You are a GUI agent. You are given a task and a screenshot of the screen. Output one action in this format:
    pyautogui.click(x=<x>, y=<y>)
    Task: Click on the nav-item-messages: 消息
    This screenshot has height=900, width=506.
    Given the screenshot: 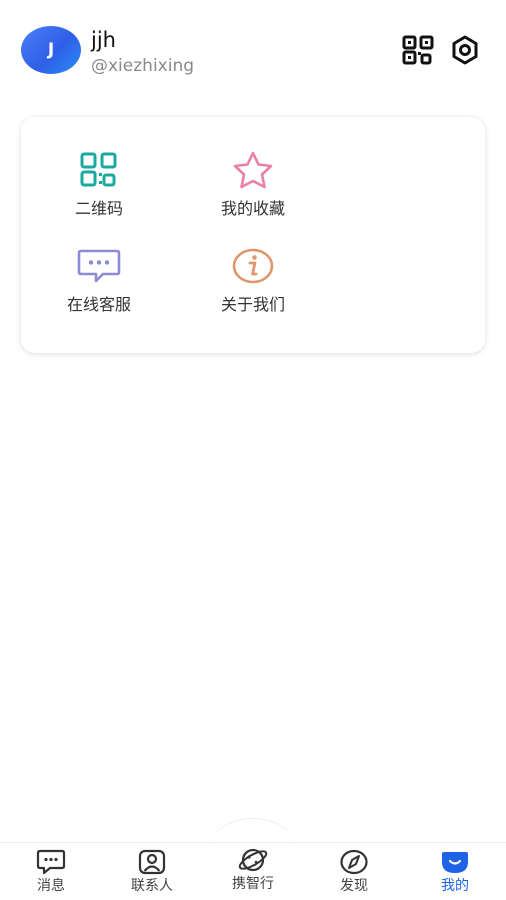 What is the action you would take?
    pyautogui.click(x=51, y=874)
    